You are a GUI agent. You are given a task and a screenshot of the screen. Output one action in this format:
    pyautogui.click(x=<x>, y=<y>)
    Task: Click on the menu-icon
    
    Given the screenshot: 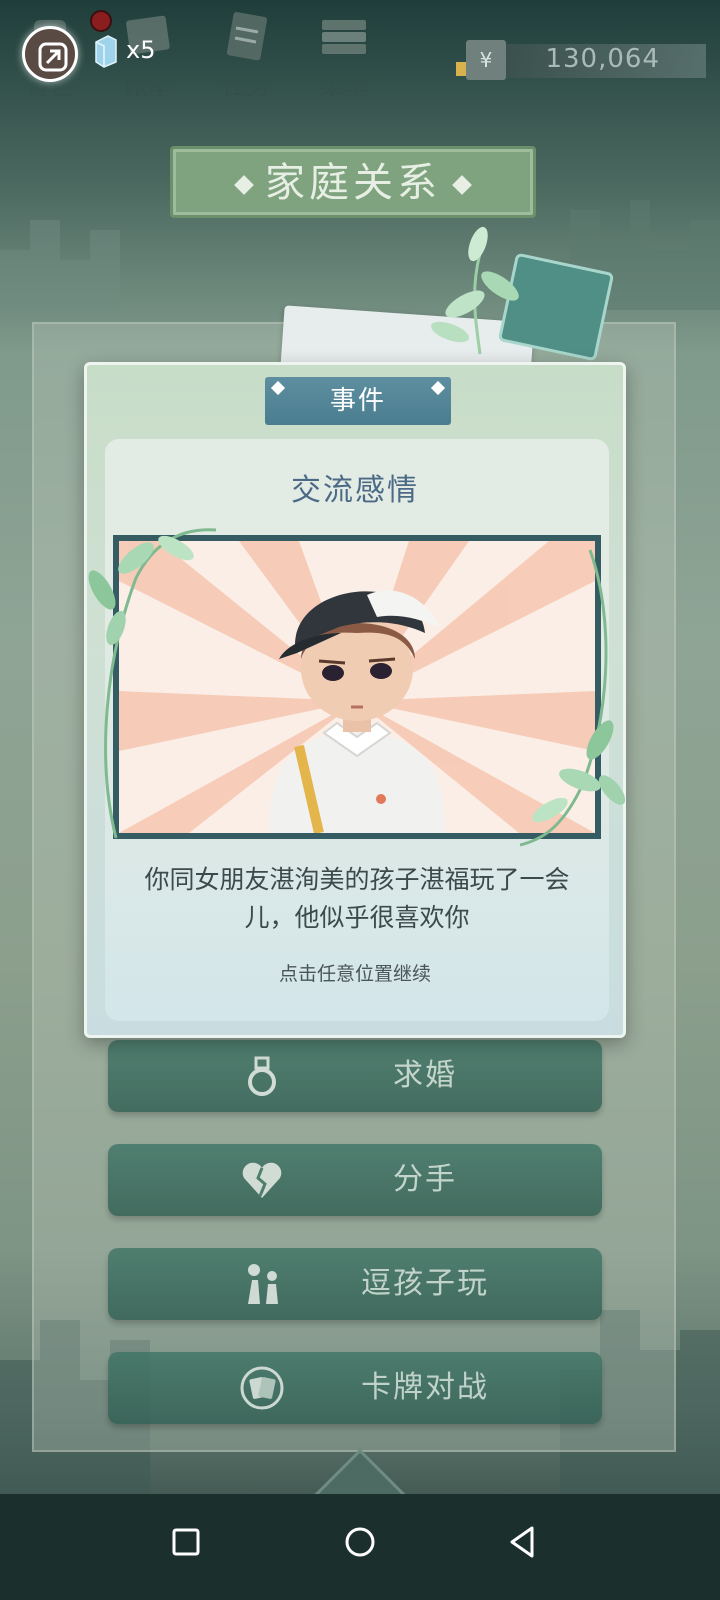 What is the action you would take?
    pyautogui.click(x=344, y=37)
    